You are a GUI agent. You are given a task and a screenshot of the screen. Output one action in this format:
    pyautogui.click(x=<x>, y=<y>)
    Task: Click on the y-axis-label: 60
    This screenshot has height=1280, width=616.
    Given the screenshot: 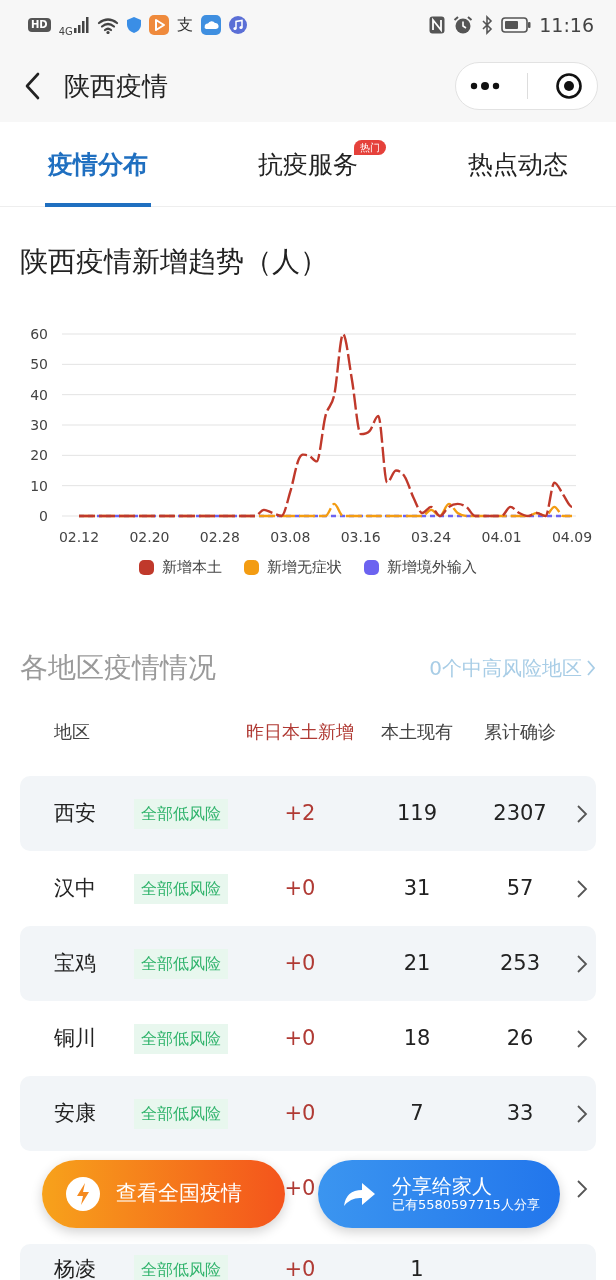 What is the action you would take?
    pyautogui.click(x=39, y=334)
    